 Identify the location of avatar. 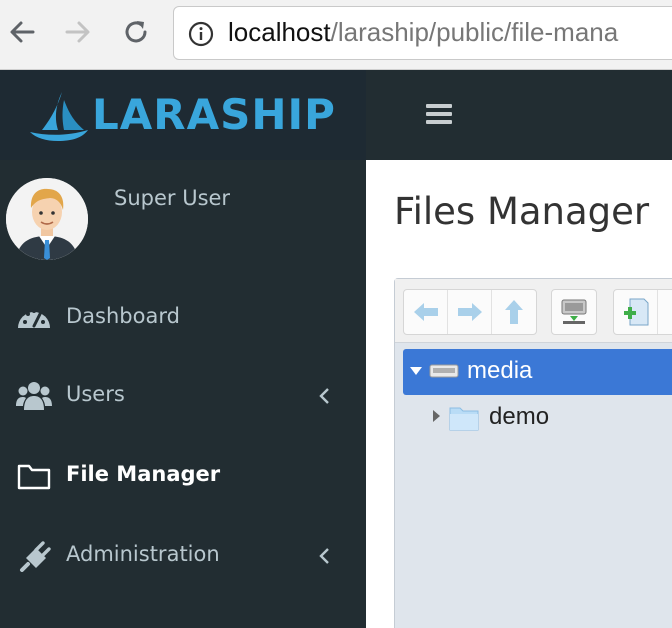
(47, 219).